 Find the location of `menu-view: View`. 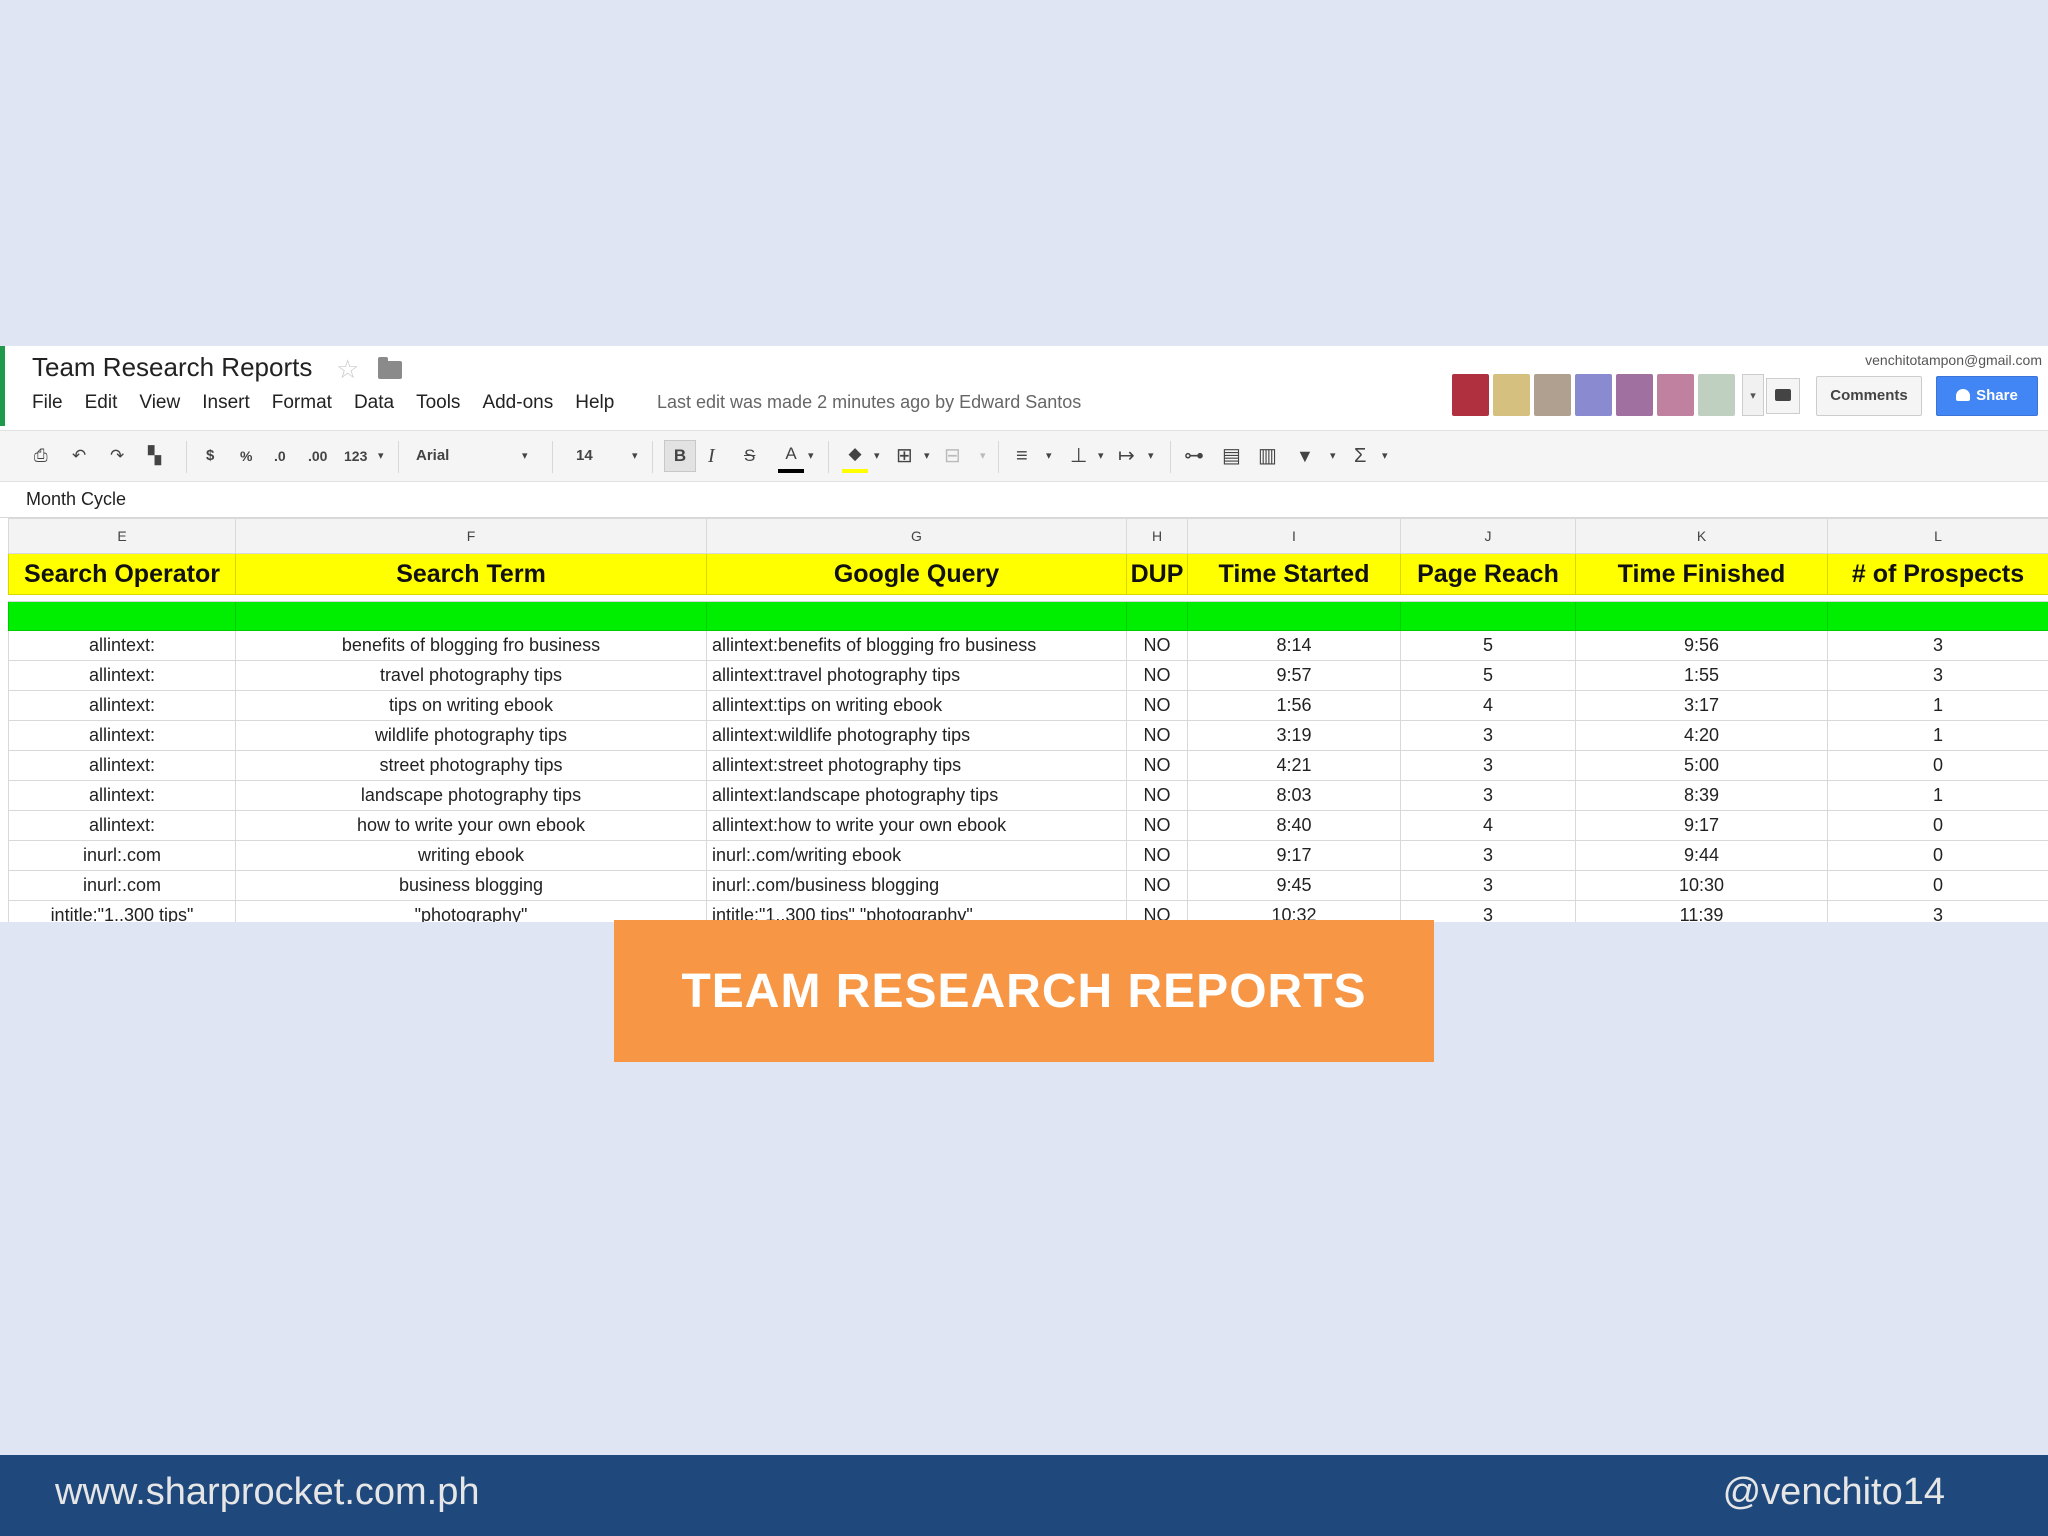

menu-view: View is located at coordinates (159, 403).